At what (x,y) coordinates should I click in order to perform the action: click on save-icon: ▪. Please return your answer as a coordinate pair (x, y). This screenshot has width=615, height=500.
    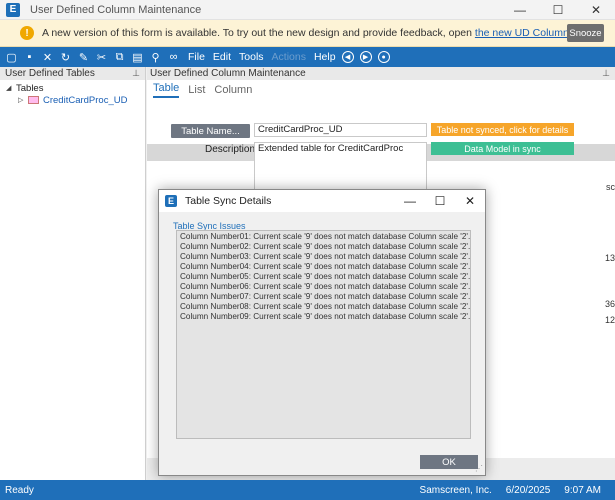
    Looking at the image, I should click on (29, 57).